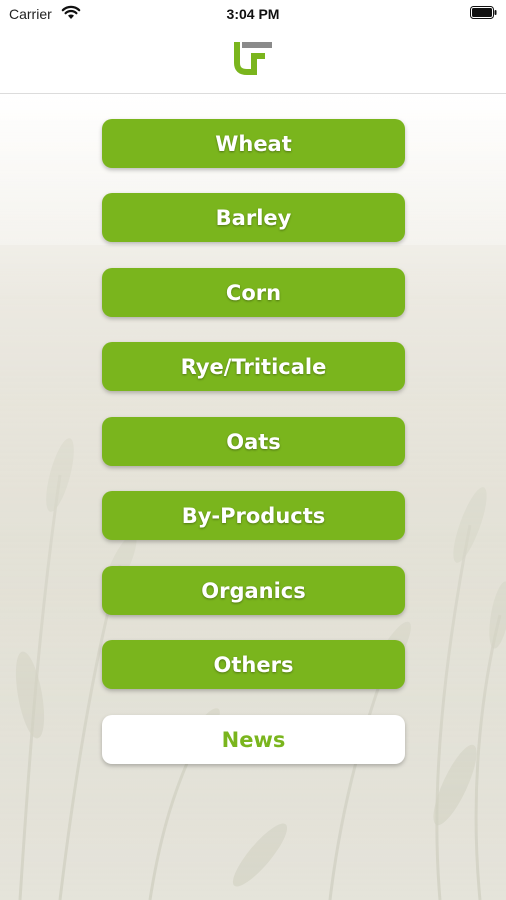 The image size is (506, 900). I want to click on by-products-button-label: By-Products, so click(253, 515).